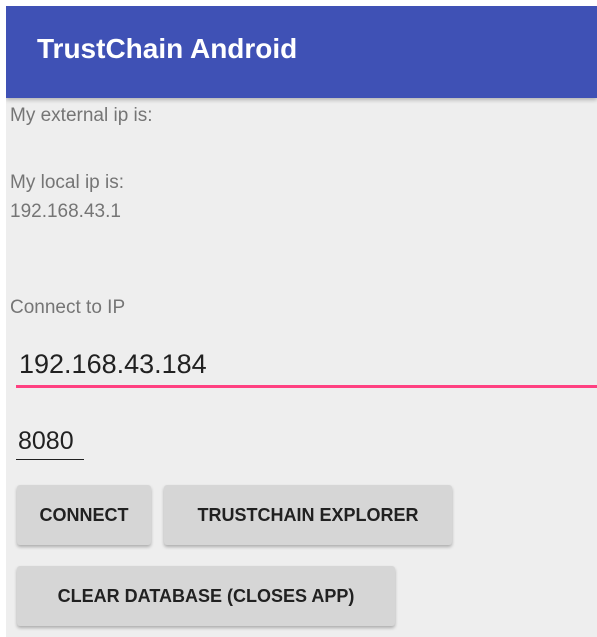 The width and height of the screenshot is (597, 637). I want to click on clear-database-button: CLEAR DATABASE (CLOSES APP), so click(206, 596).